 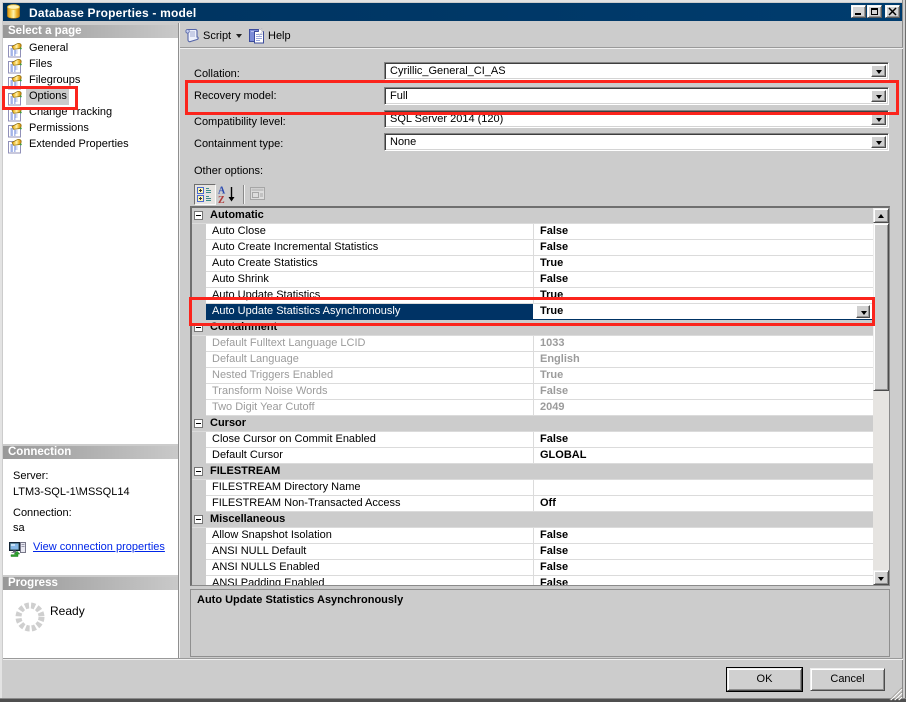 I want to click on svg-text: Z, so click(x=221, y=200).